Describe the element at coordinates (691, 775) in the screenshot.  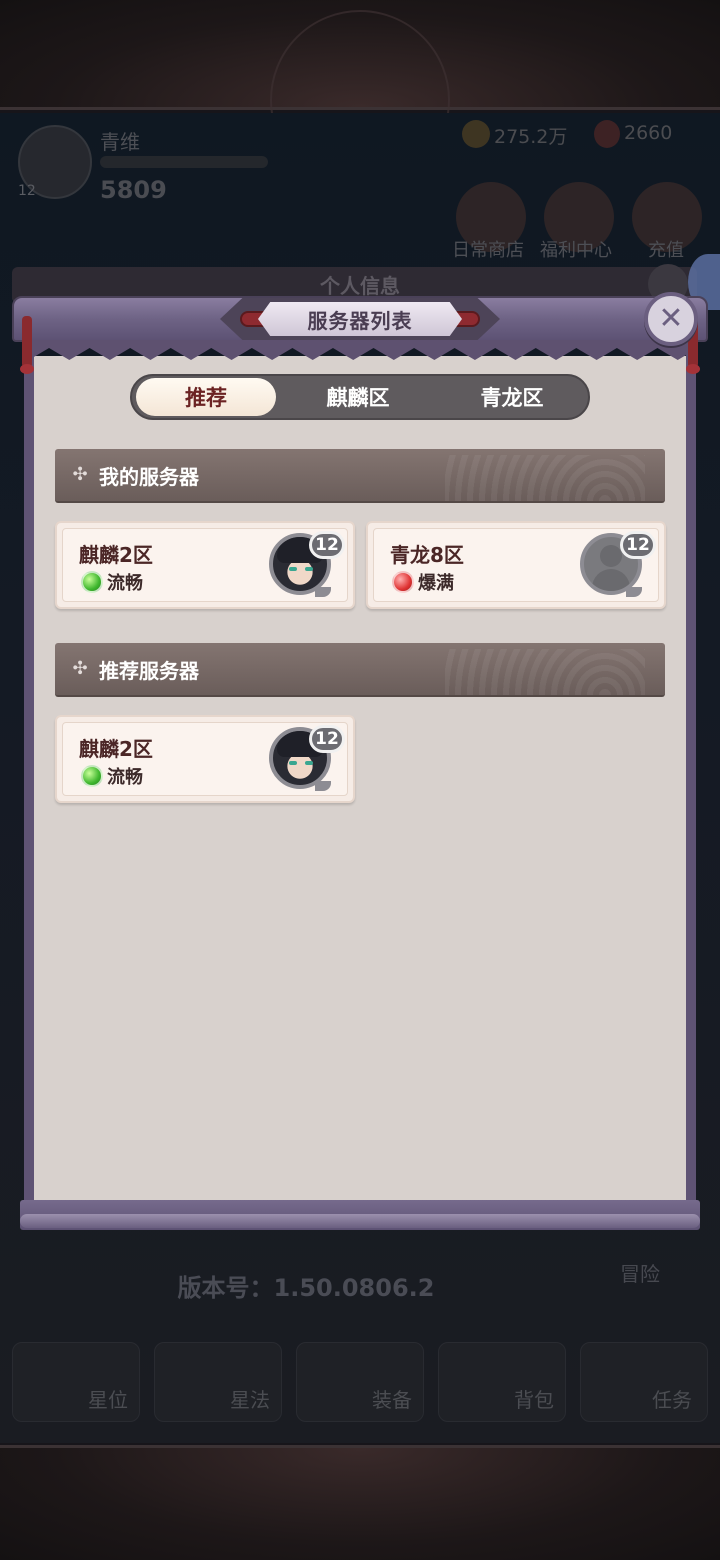
I see `scroll-right-edge` at that location.